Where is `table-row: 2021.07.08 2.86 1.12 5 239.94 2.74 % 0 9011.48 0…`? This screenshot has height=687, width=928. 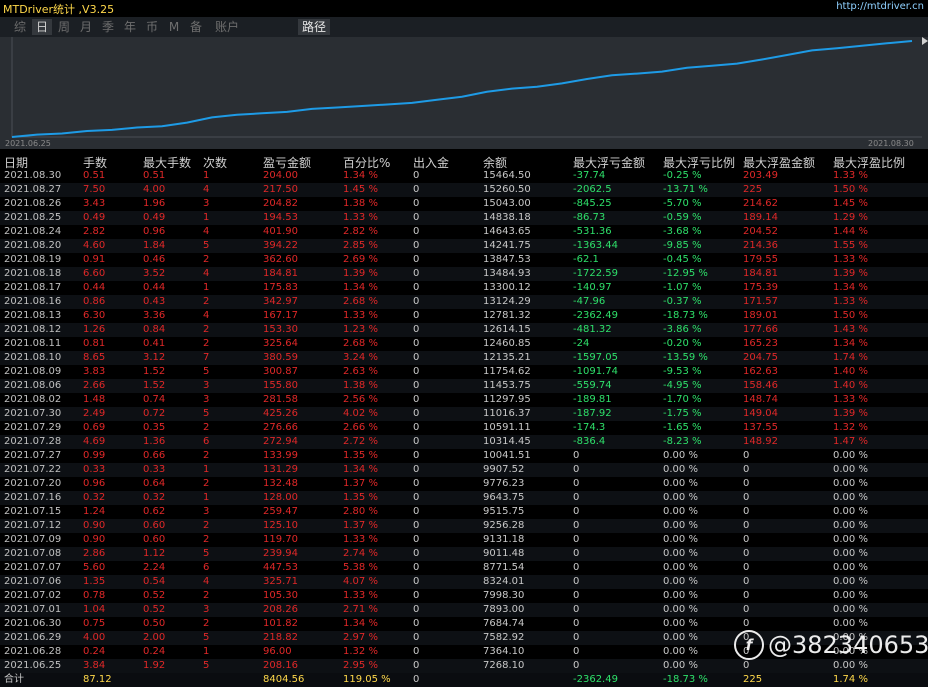 table-row: 2021.07.08 2.86 1.12 5 239.94 2.74 % 0 9011.48 0… is located at coordinates (464, 554).